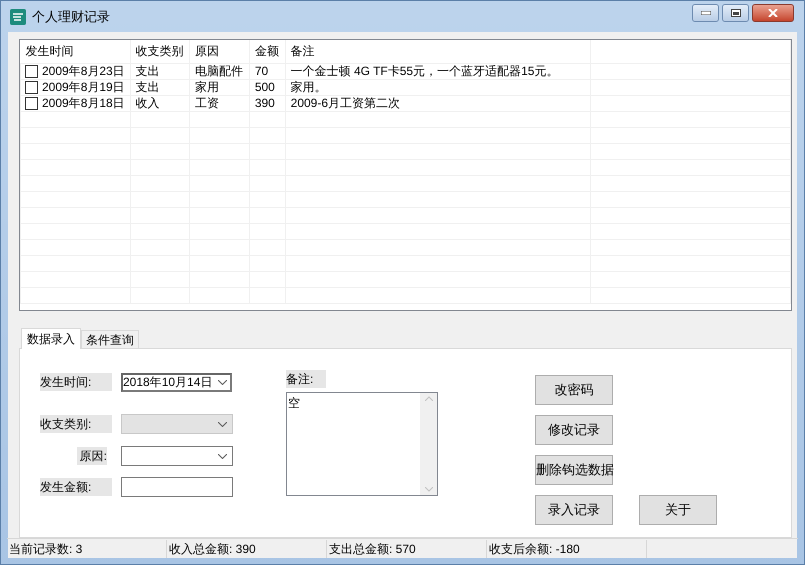  I want to click on table-cell: 收入, so click(148, 103).